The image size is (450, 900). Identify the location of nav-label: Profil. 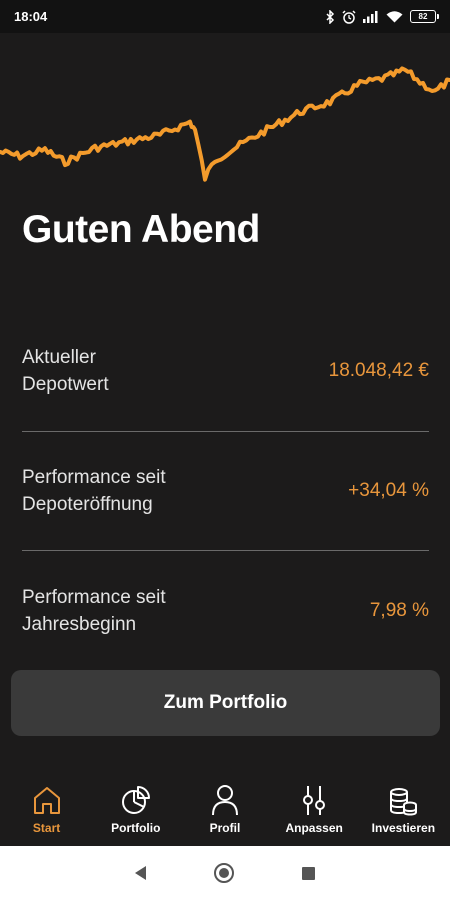
(225, 828).